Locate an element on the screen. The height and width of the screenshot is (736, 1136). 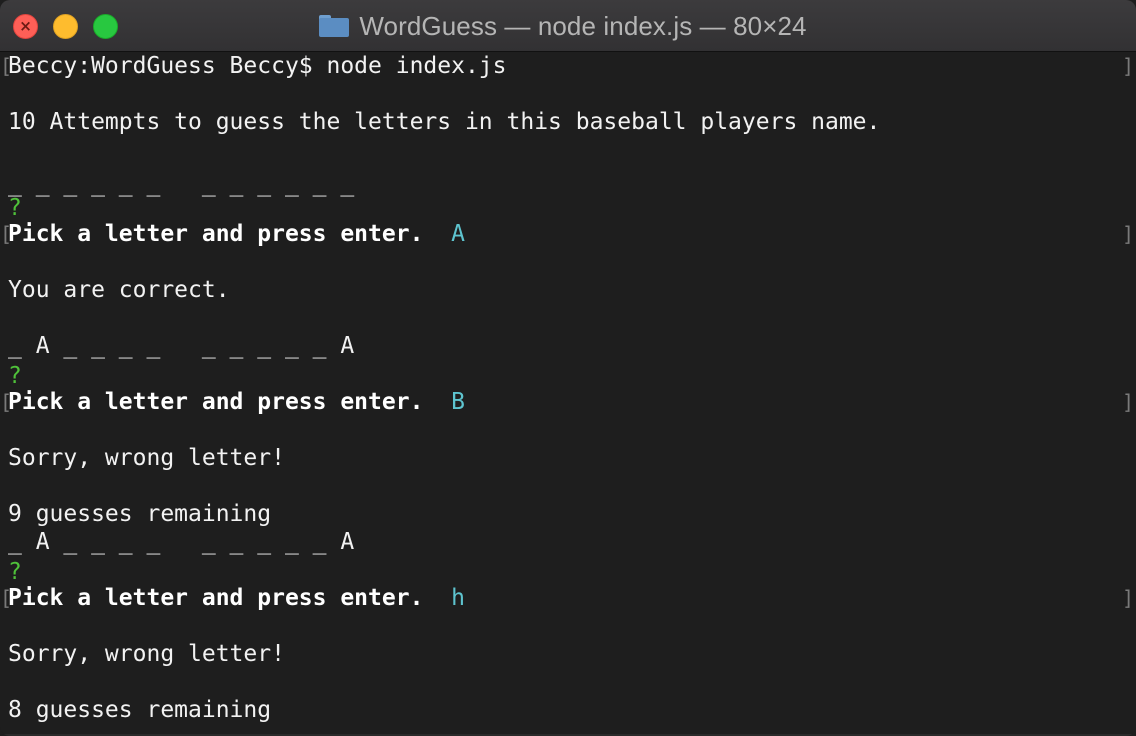
guesses-remaining: 8 guesses remaining is located at coordinates (140, 710).